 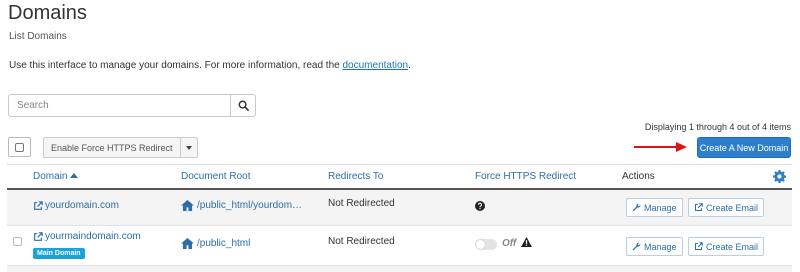 I want to click on page-title: Domains, so click(x=47, y=13).